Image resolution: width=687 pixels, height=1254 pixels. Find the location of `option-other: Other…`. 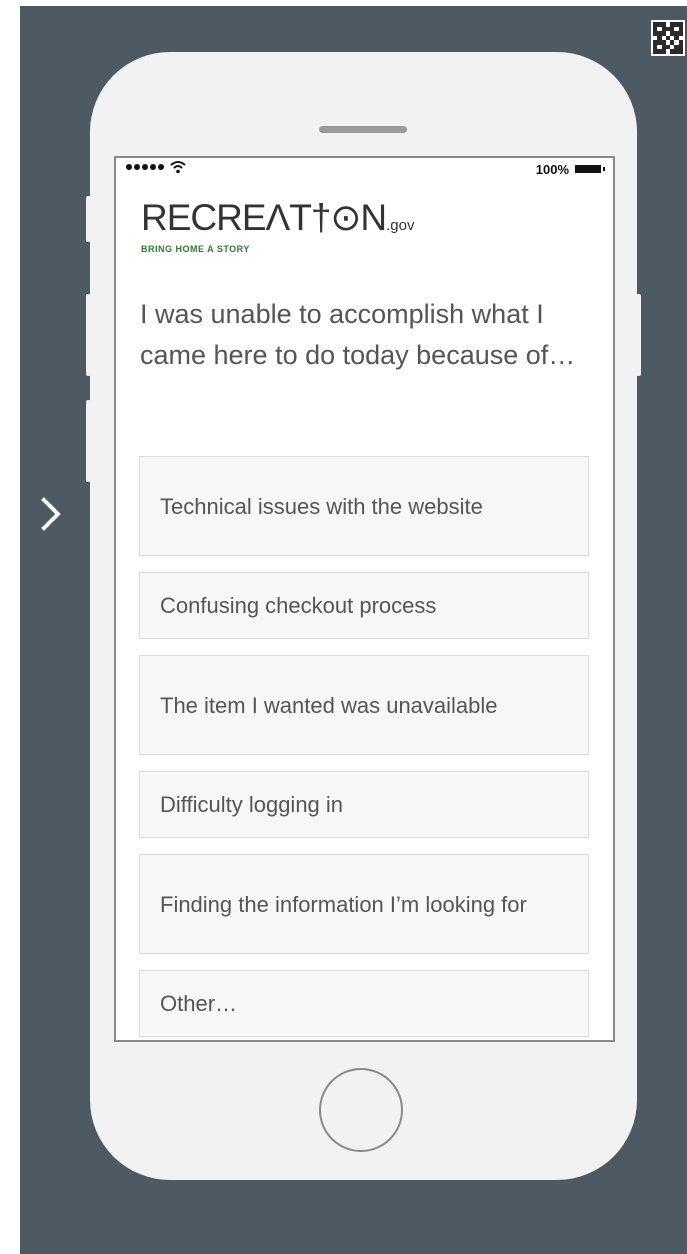

option-other: Other… is located at coordinates (364, 1003).